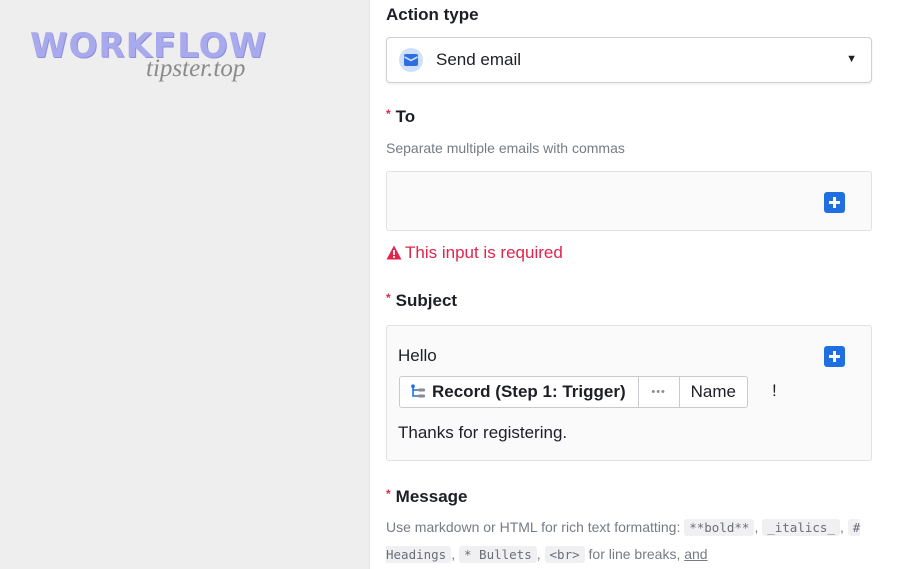 This screenshot has height=569, width=900. I want to click on to-error-message: This input is required, so click(474, 253).